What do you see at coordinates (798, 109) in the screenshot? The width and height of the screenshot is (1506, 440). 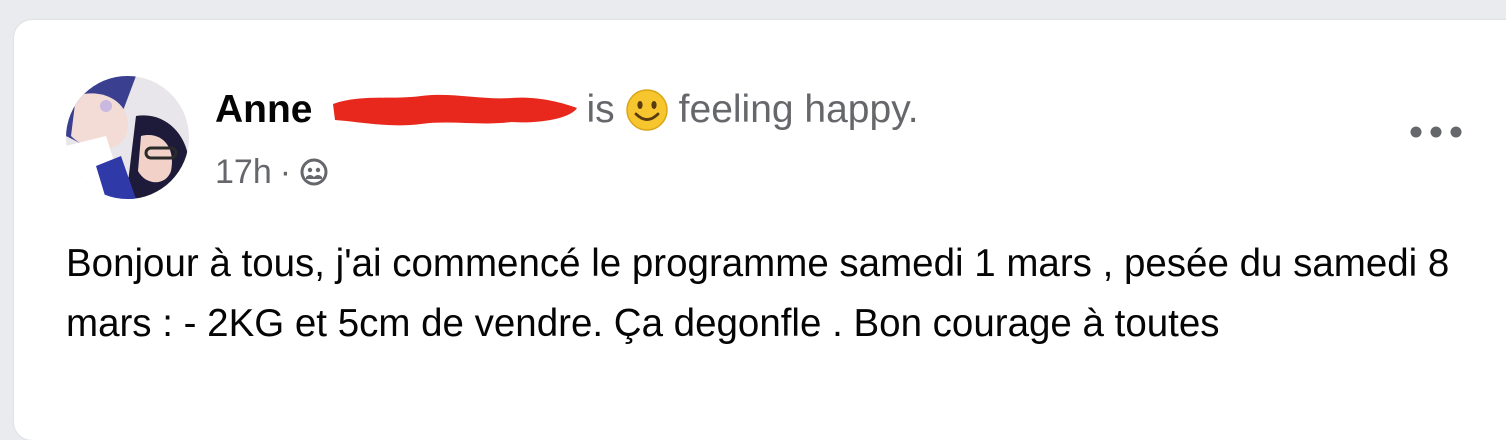 I see `feeling-text: feeling happy.` at bounding box center [798, 109].